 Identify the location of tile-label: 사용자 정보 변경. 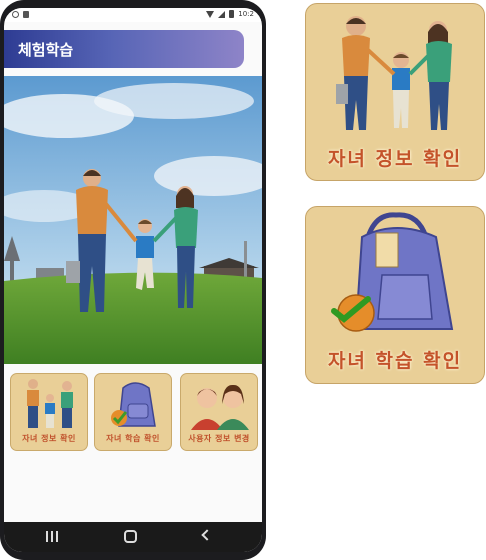
(219, 438).